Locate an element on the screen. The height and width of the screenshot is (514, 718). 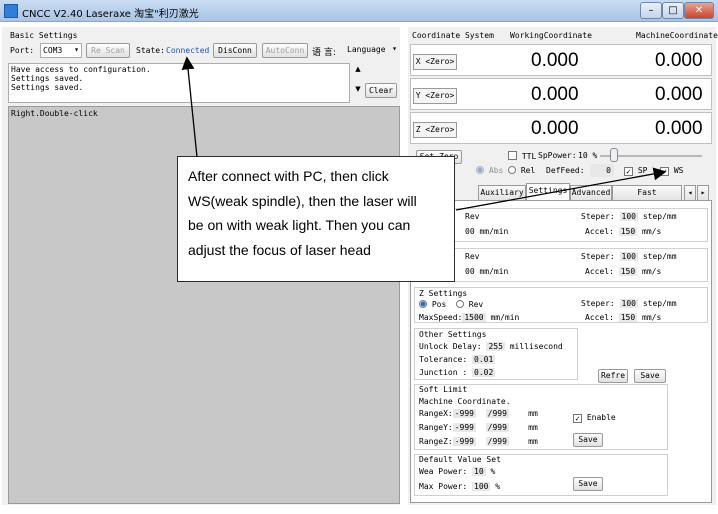
arrow-to-ws is located at coordinates (561, 189).